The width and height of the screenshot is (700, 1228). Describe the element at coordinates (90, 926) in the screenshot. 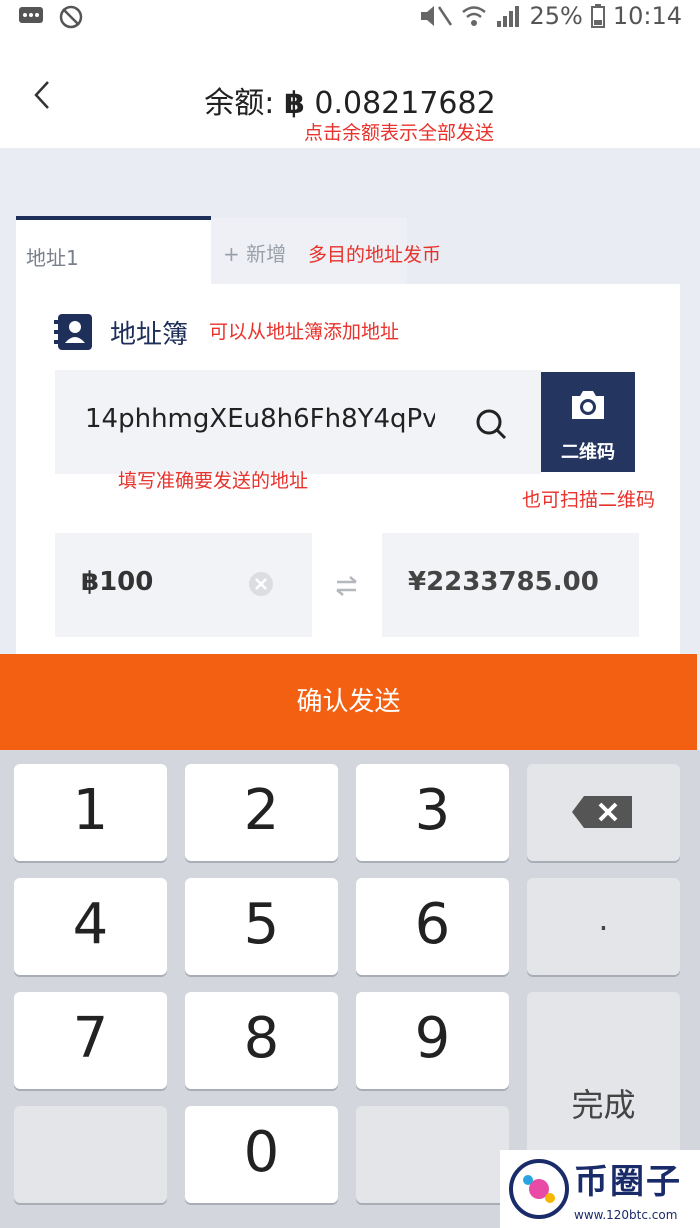

I see `key-4: 4` at that location.